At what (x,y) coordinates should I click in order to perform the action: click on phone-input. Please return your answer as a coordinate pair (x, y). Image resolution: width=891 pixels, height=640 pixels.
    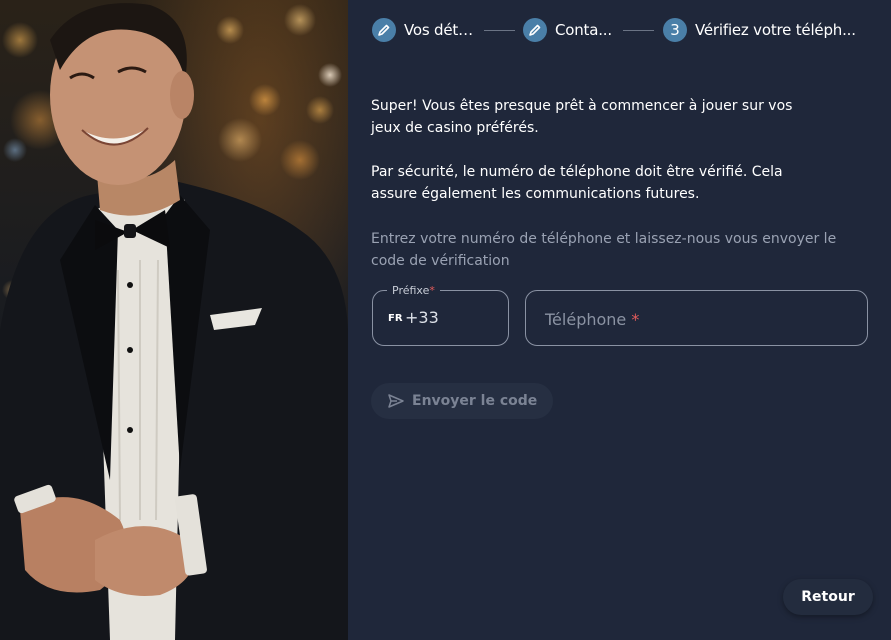
    Looking at the image, I should click on (696, 318).